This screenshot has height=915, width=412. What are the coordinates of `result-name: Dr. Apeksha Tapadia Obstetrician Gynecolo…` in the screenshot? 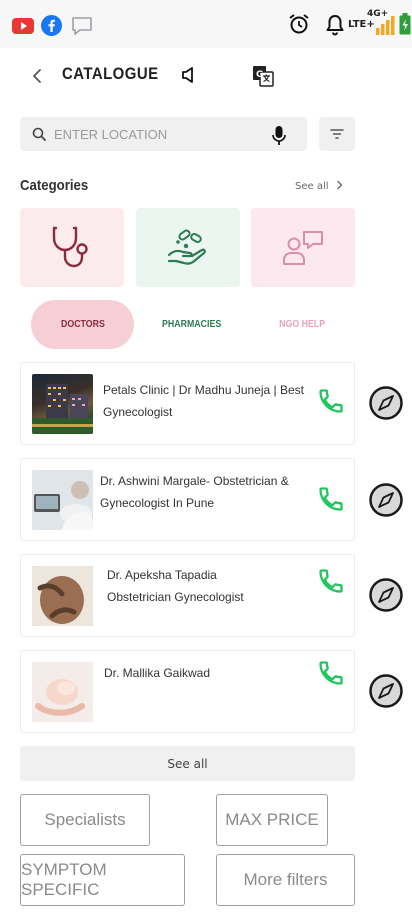 It's located at (175, 586).